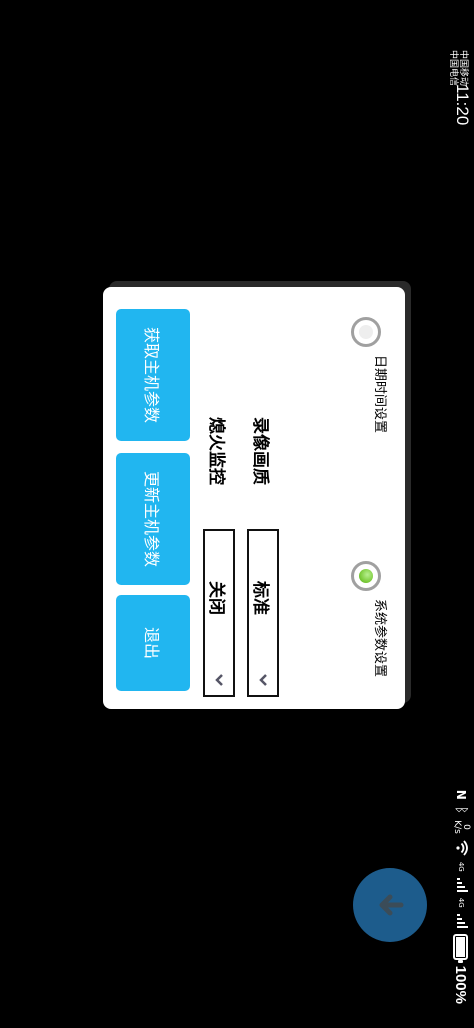 The image size is (474, 1028). I want to click on carrier-2: 中国电信, so click(453, 68).